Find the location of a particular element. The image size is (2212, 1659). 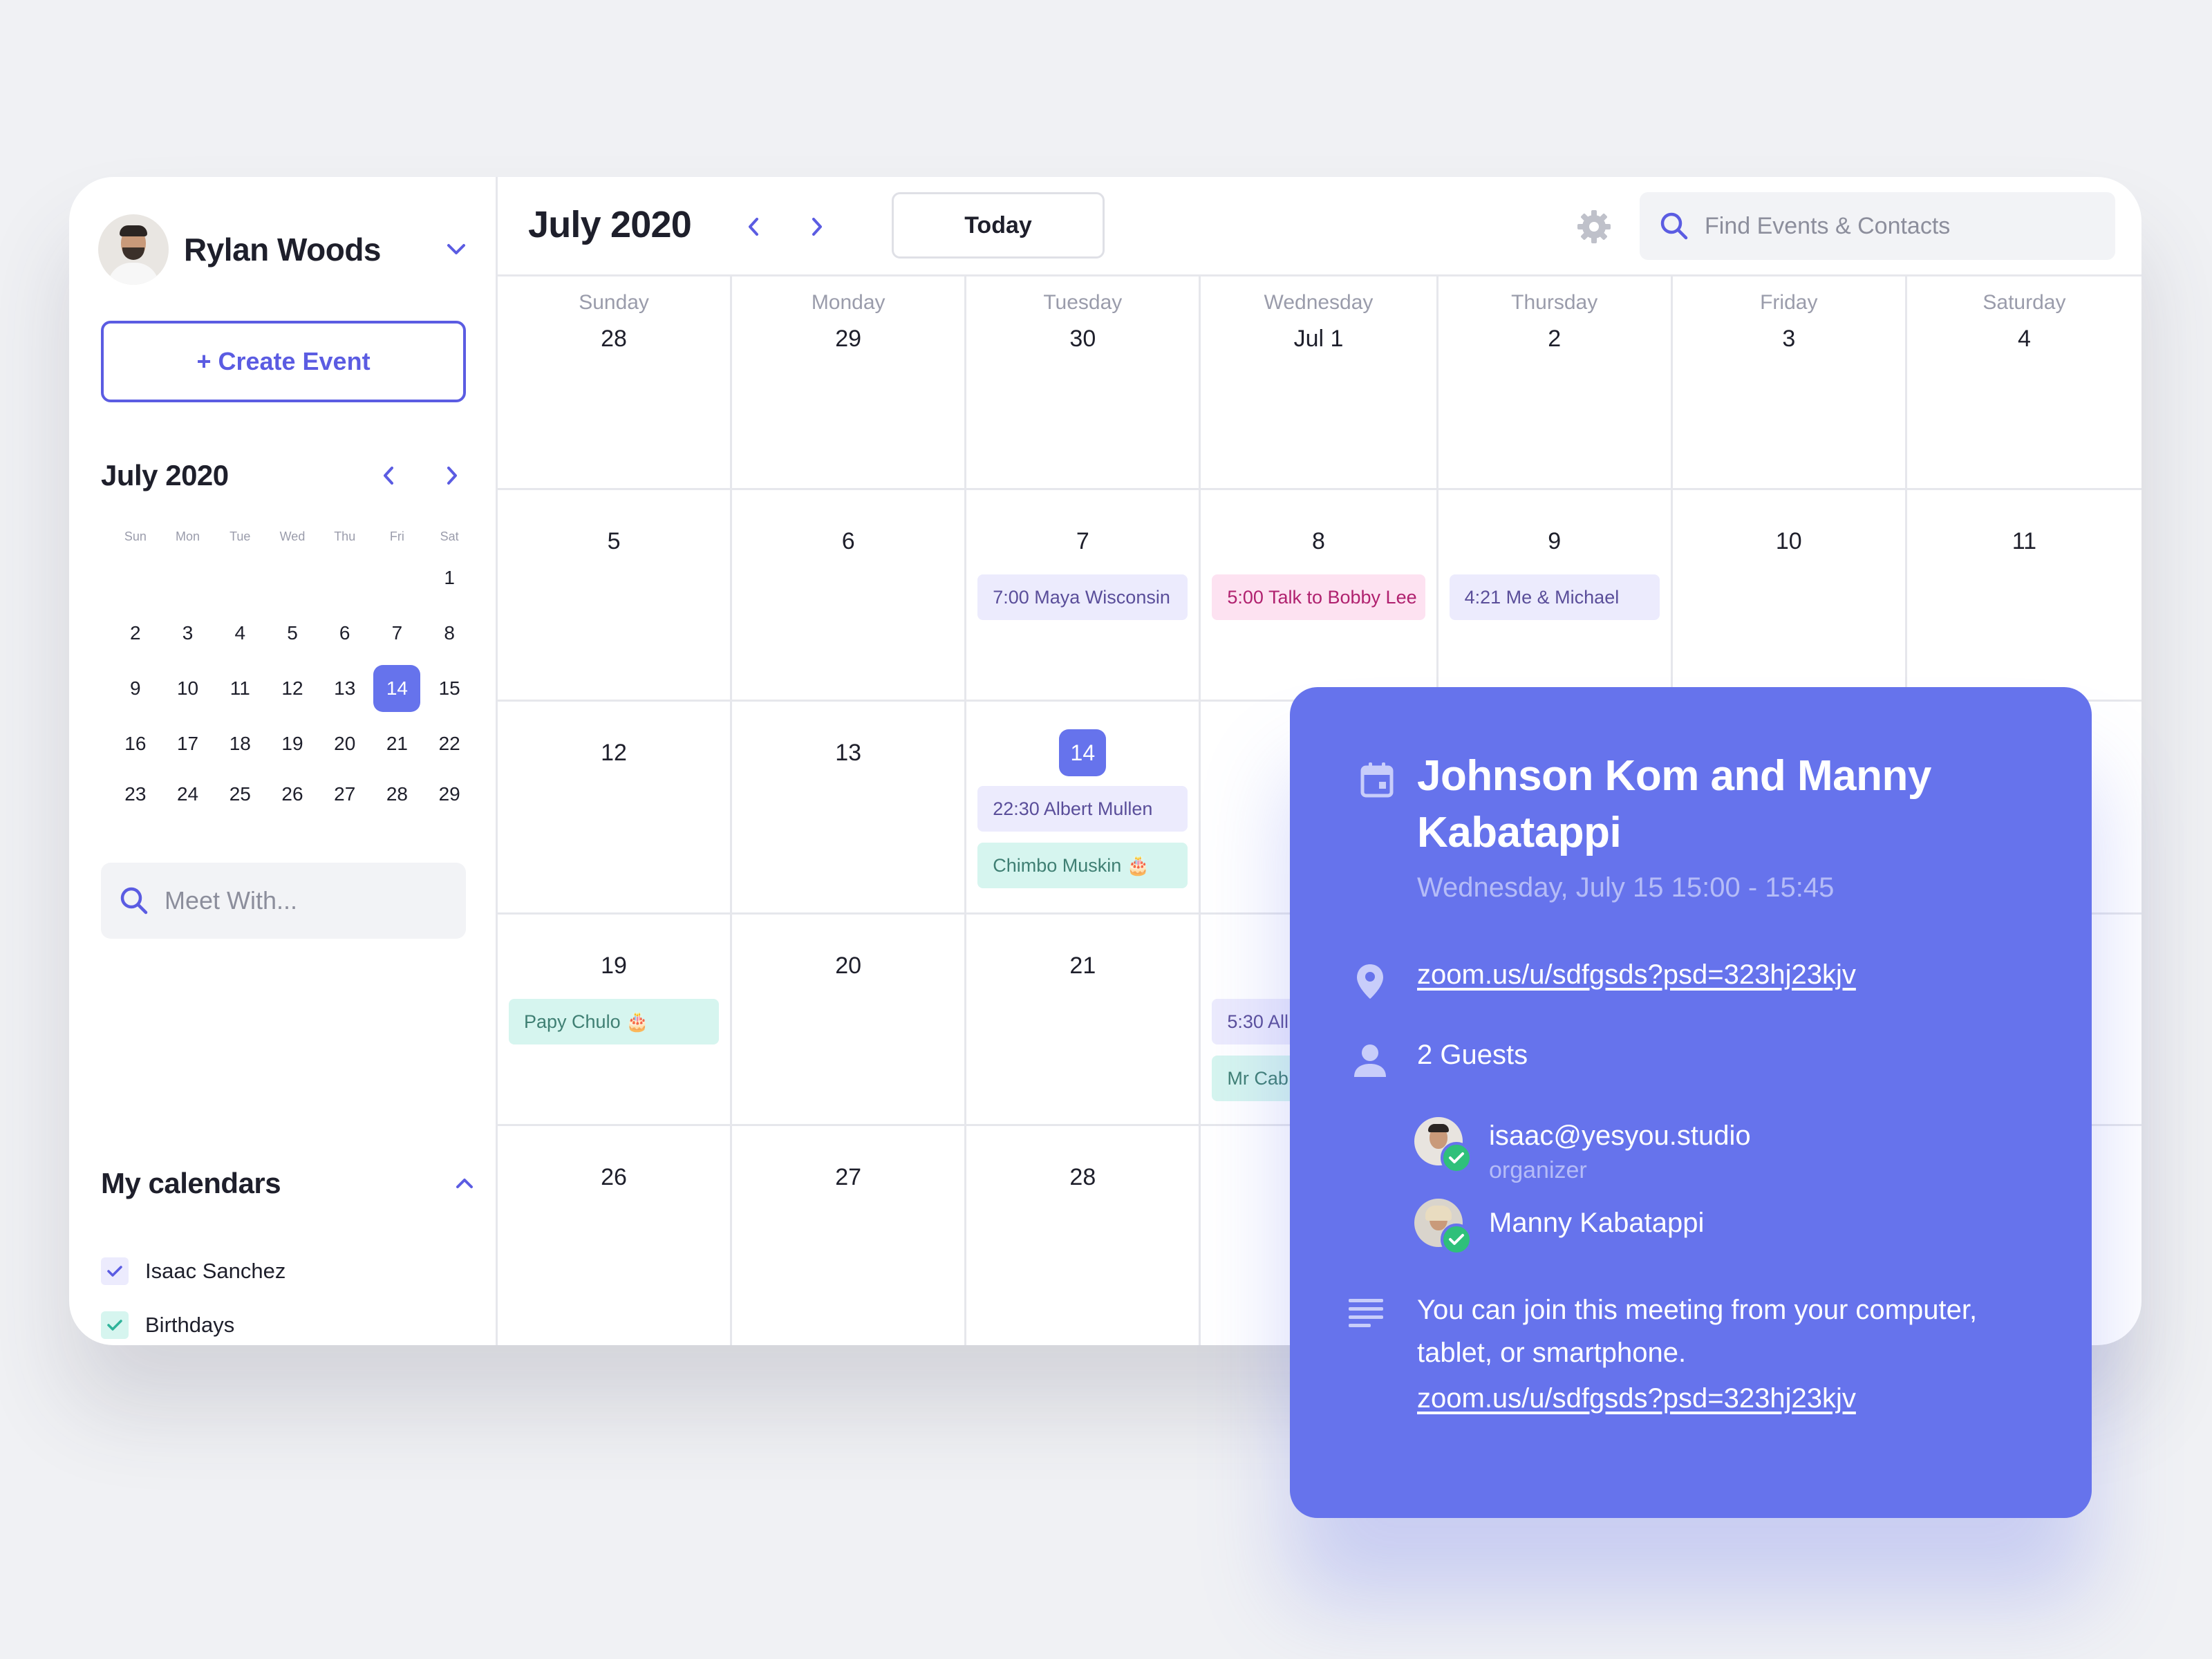

day-cell: 10 is located at coordinates (1789, 596).